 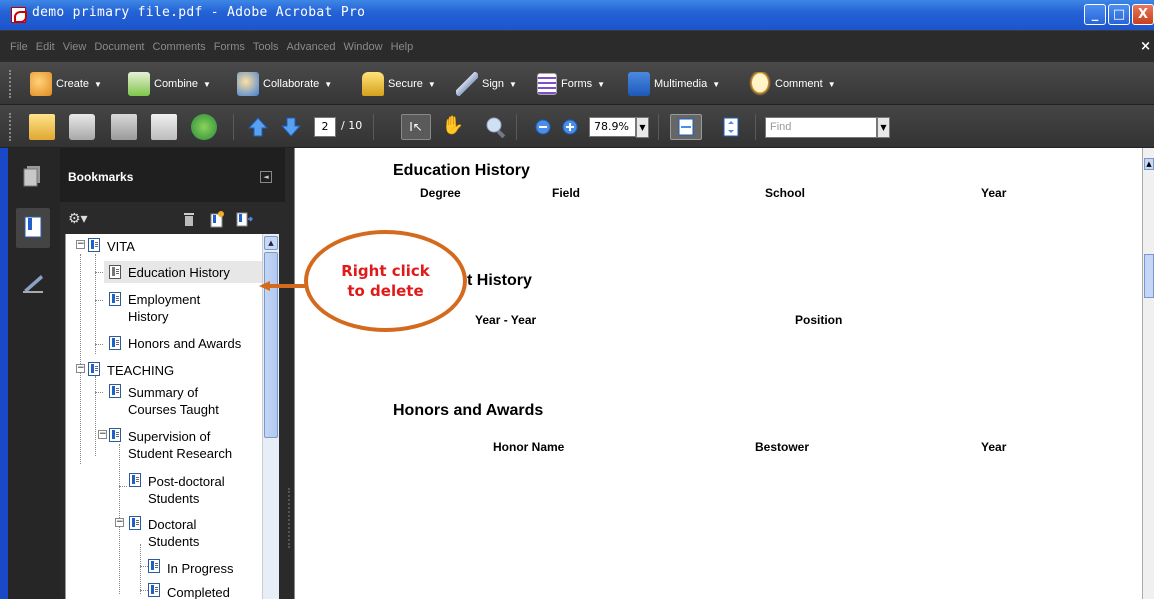 What do you see at coordinates (311, 47) in the screenshot?
I see `menu-advanced: Advanced` at bounding box center [311, 47].